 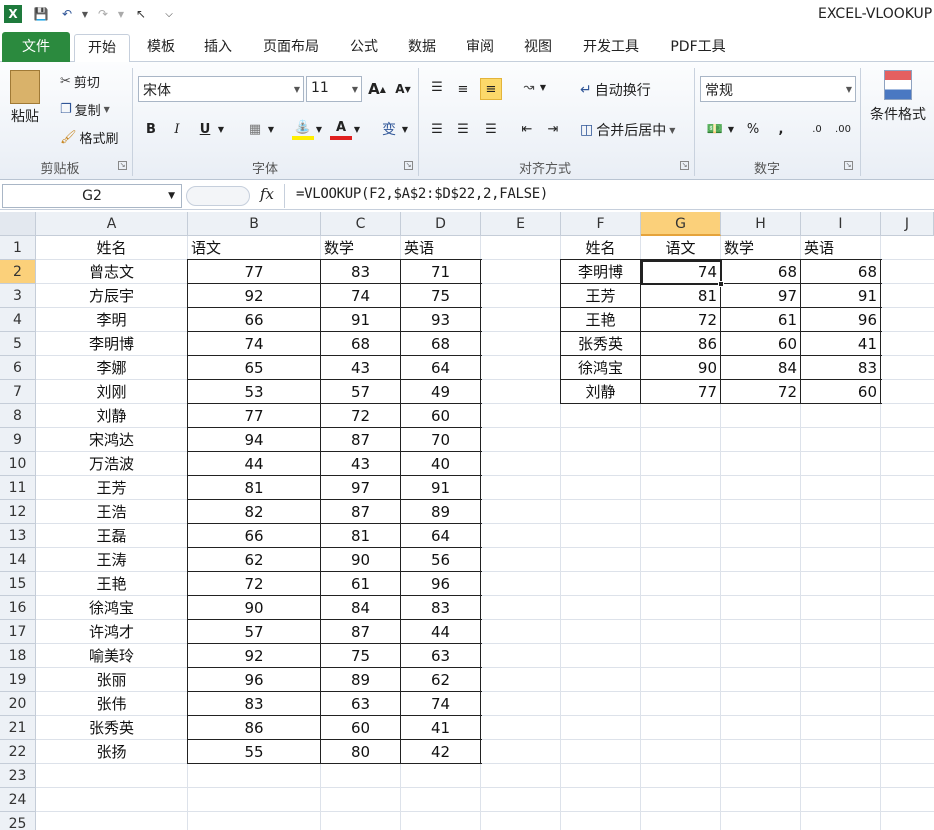 I want to click on table1-cell: 92, so click(x=254, y=296).